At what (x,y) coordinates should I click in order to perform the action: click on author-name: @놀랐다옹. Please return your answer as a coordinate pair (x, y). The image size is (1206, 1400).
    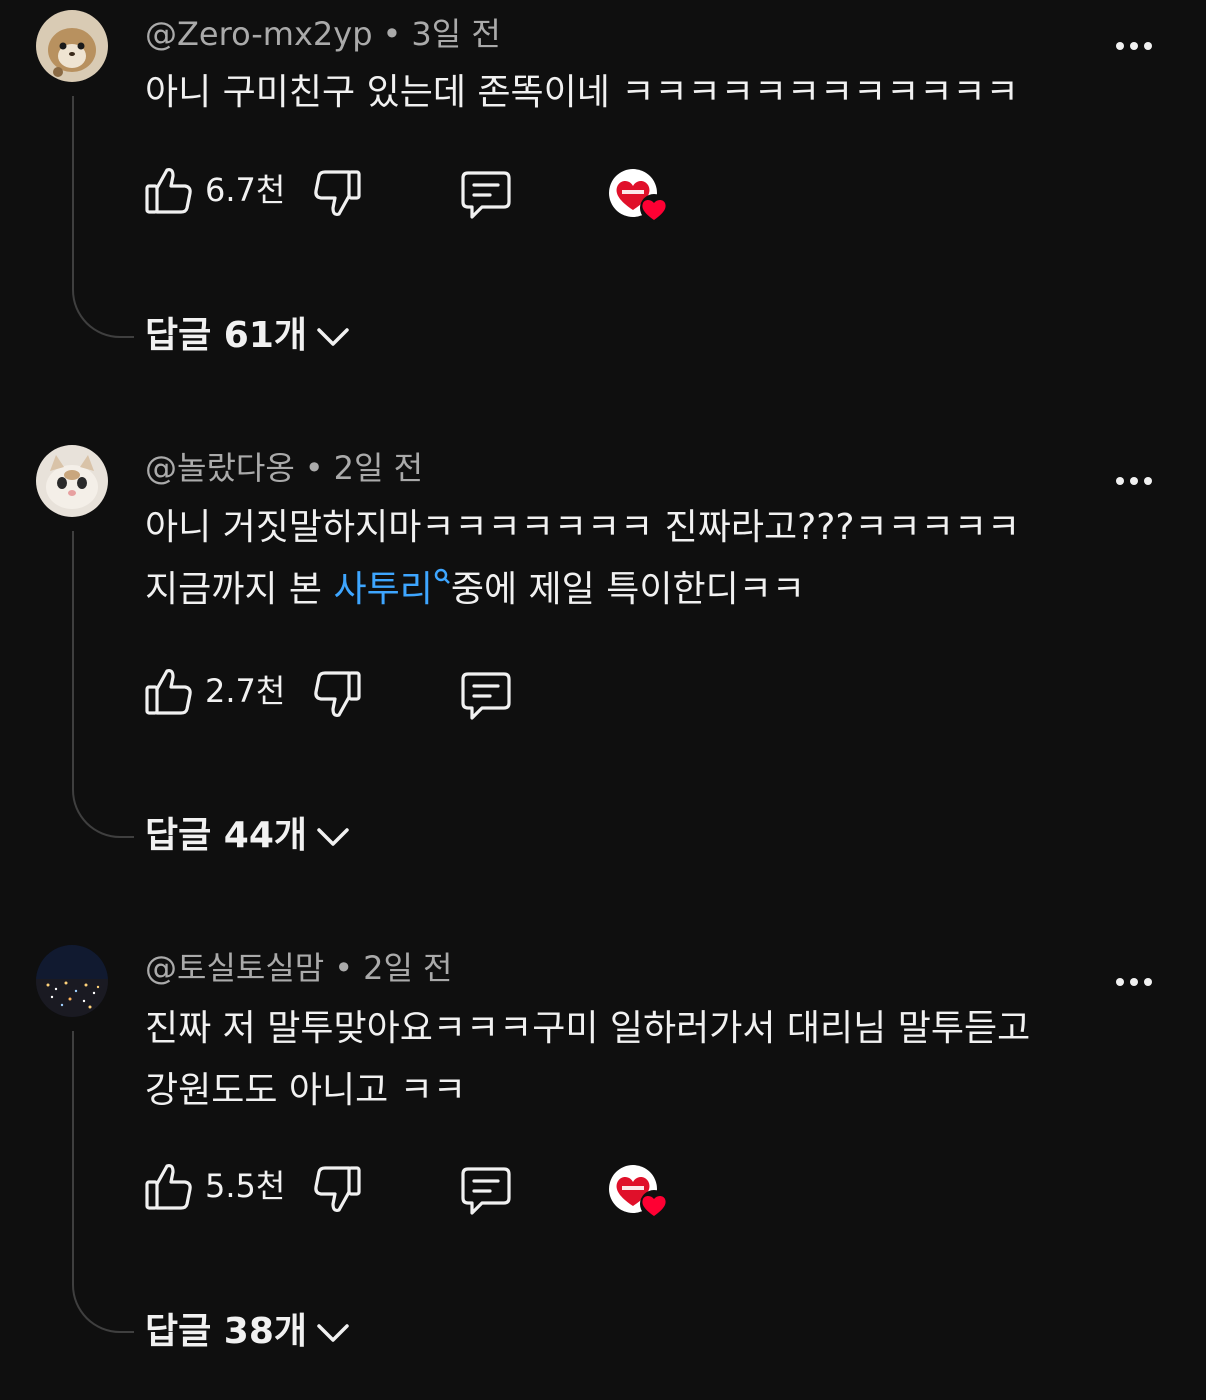
    Looking at the image, I should click on (220, 468).